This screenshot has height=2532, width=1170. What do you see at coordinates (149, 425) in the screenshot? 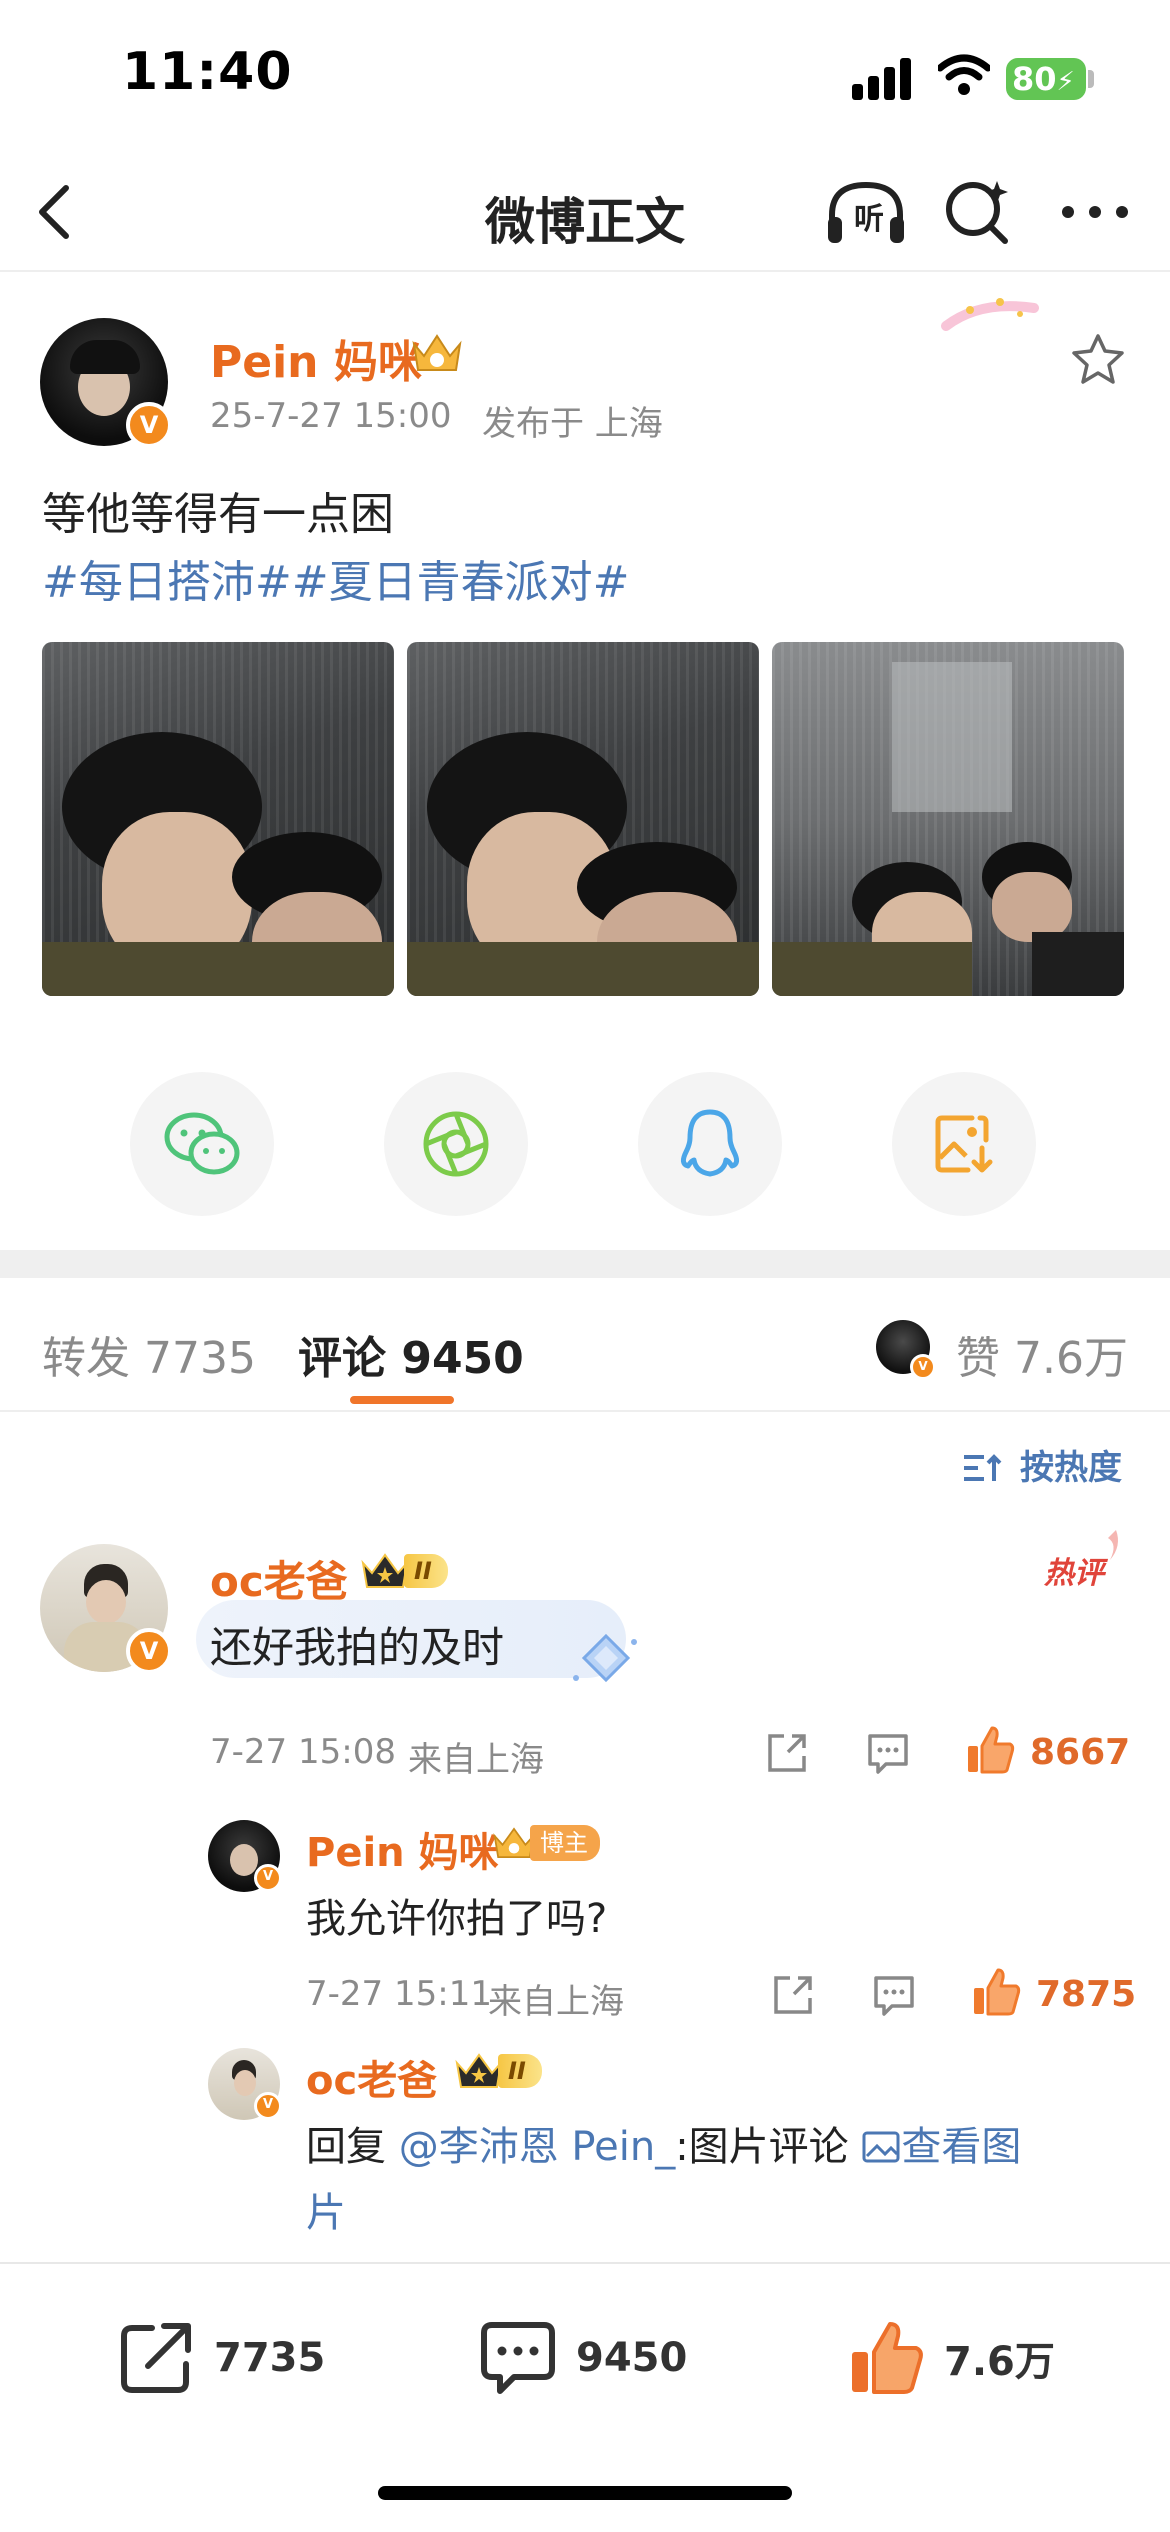
I see `verified-icon: V` at bounding box center [149, 425].